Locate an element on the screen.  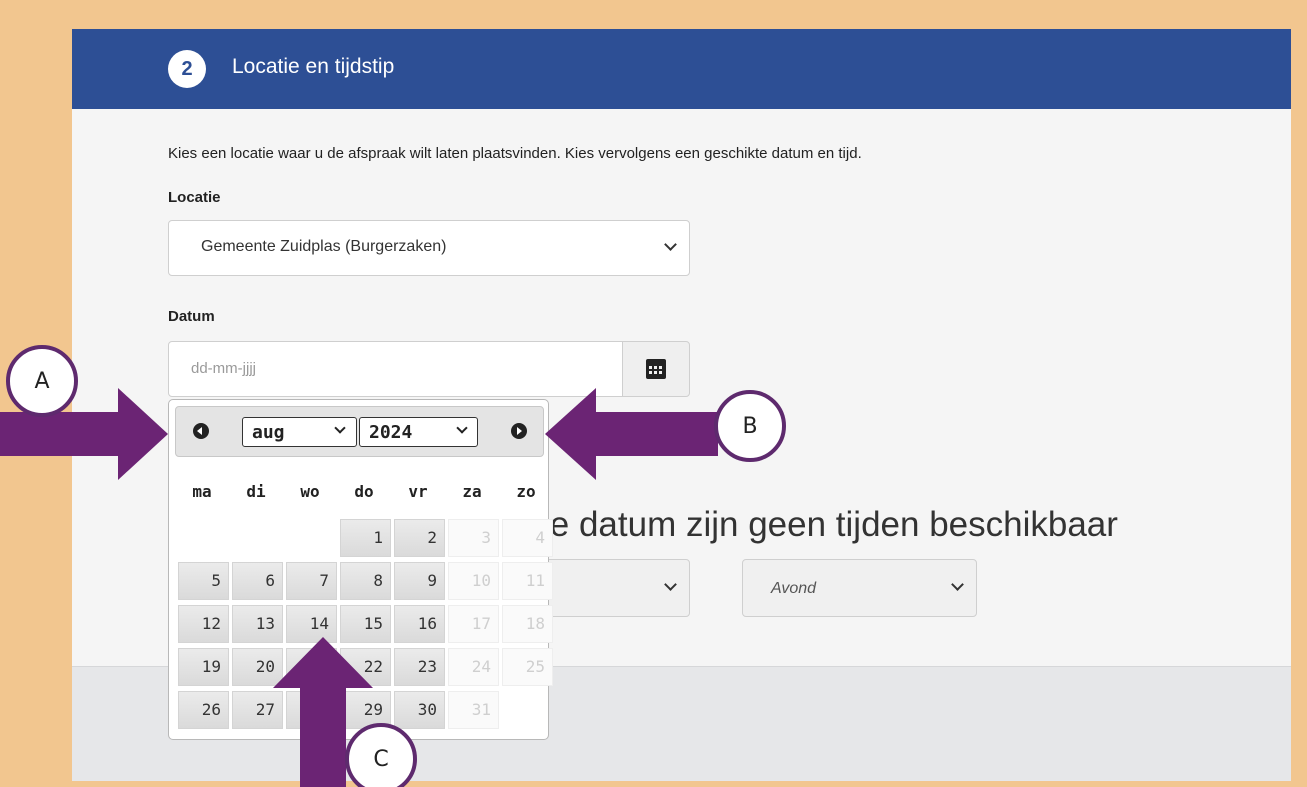
annotation-a: A is located at coordinates (42, 381).